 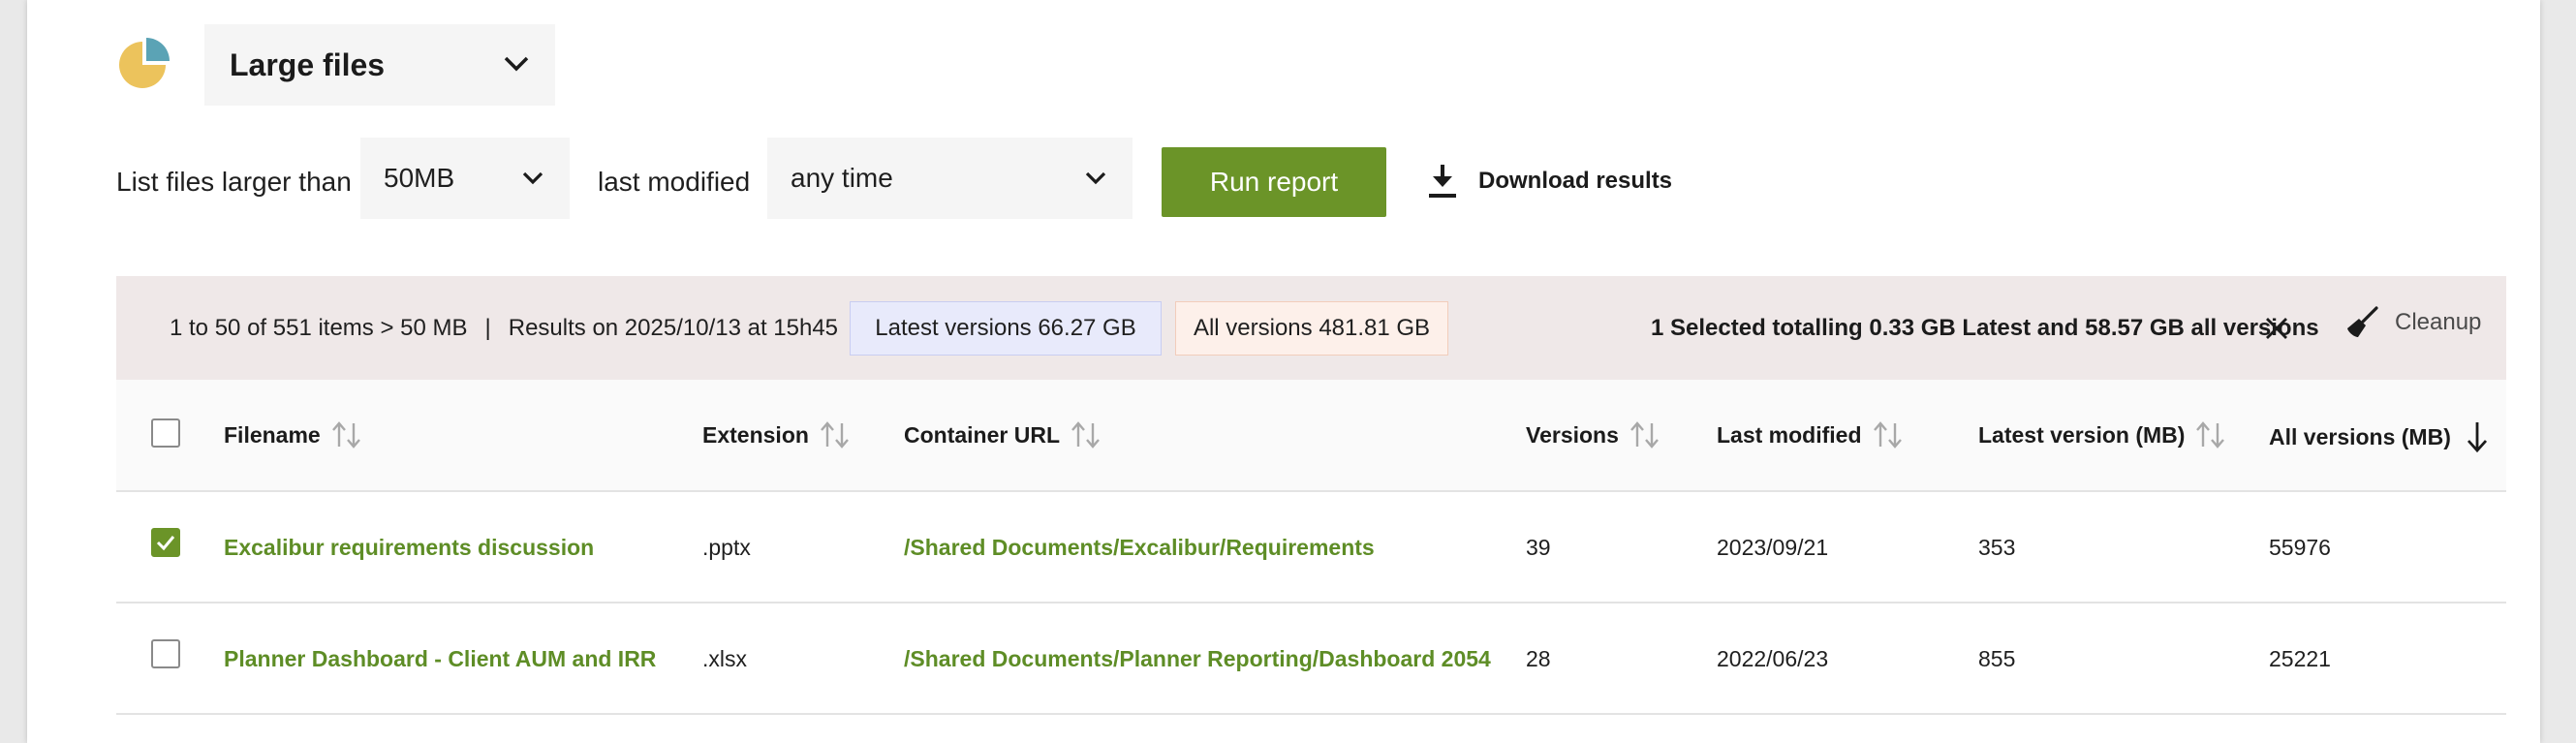 I want to click on download-results-button: Download results, so click(x=1549, y=181).